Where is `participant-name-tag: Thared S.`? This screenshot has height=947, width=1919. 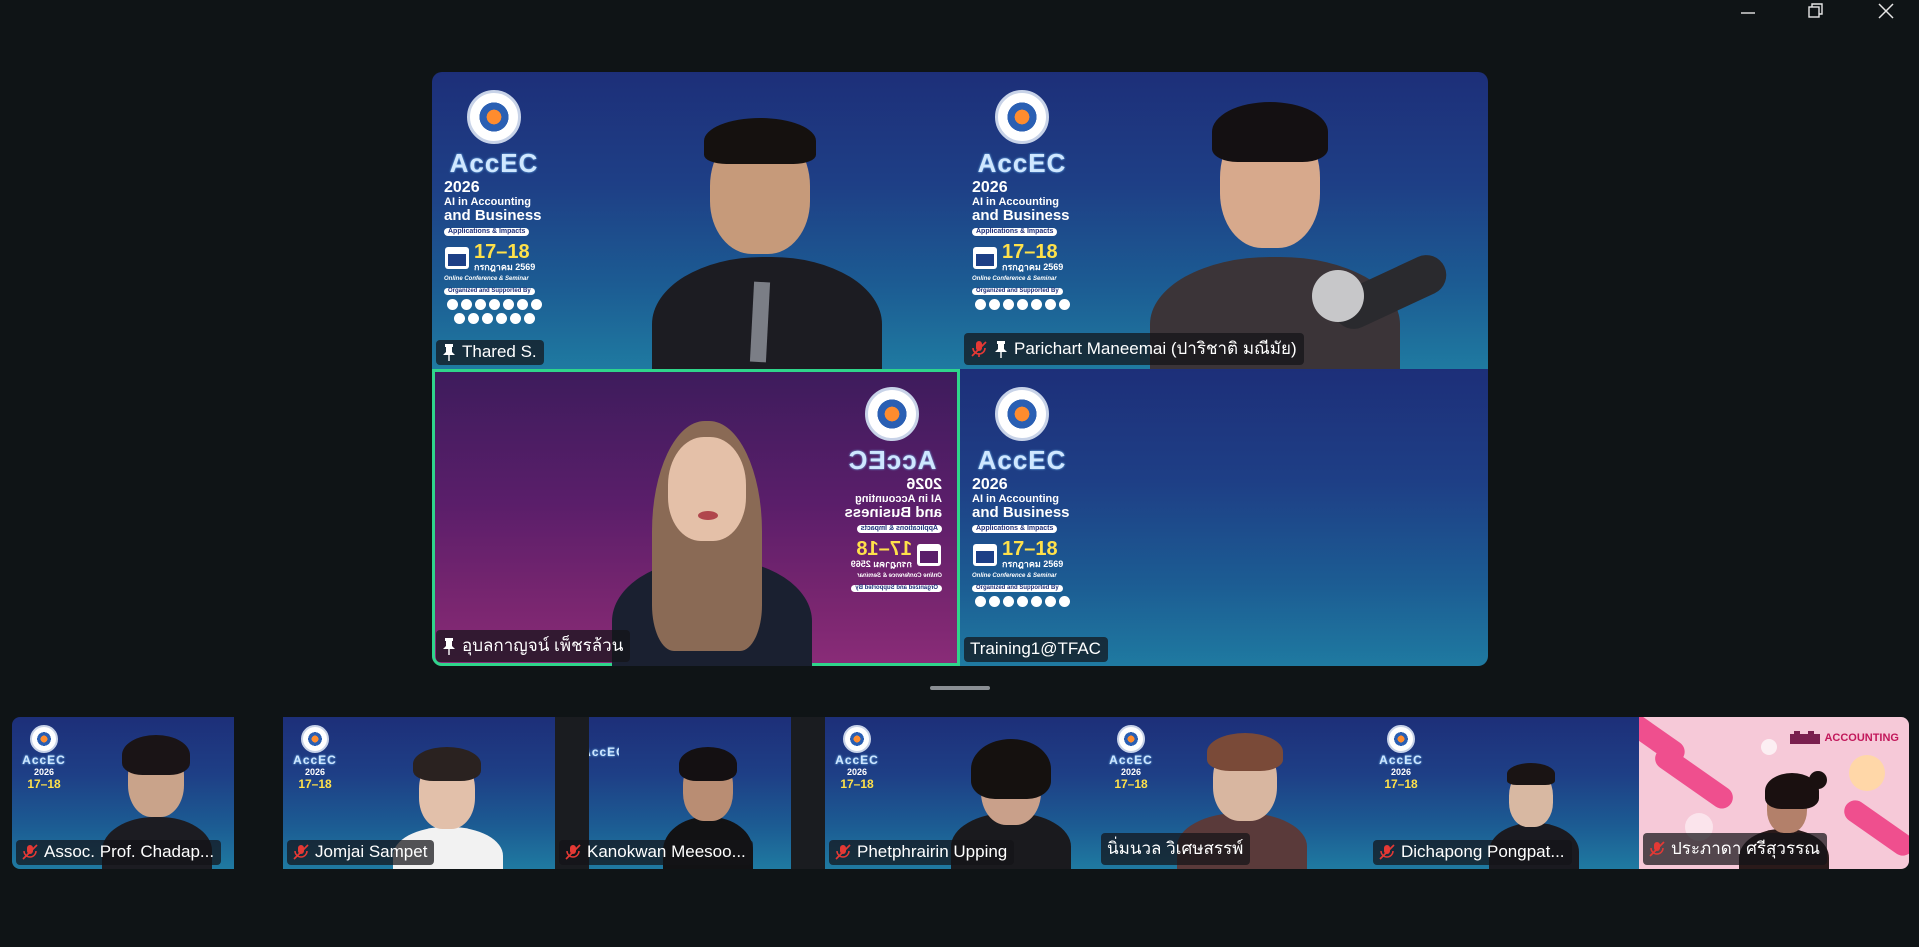 participant-name-tag: Thared S. is located at coordinates (490, 352).